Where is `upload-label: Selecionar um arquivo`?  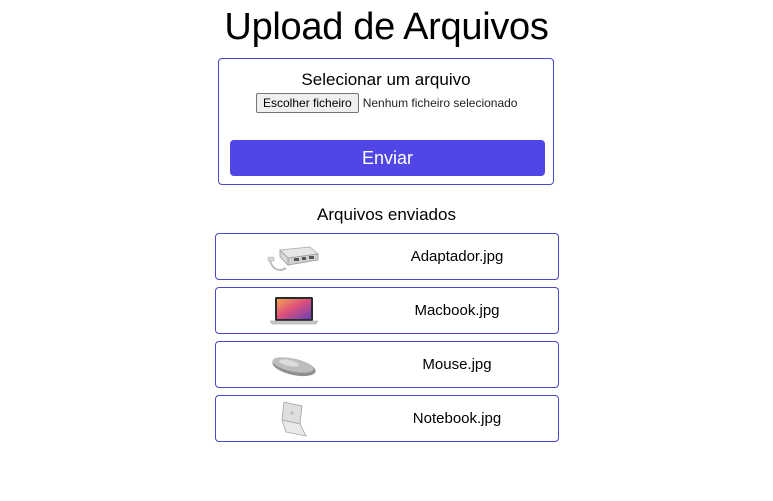 upload-label: Selecionar um arquivo is located at coordinates (386, 79).